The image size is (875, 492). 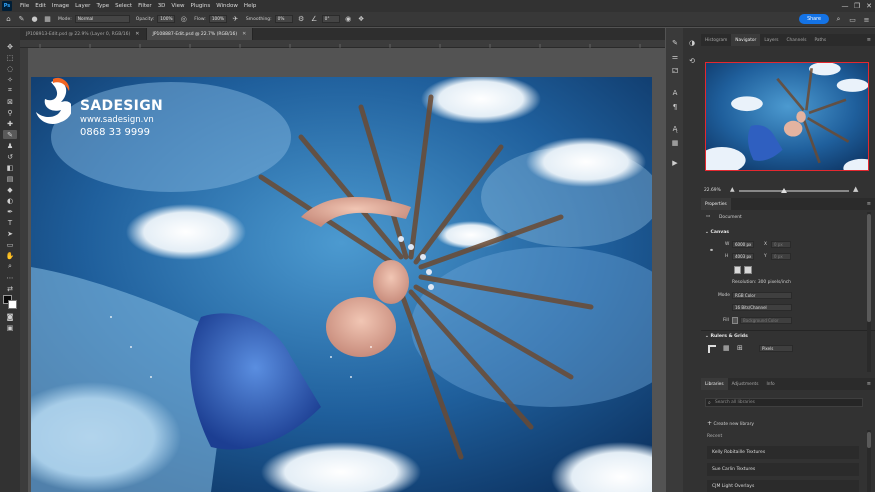 I want to click on menu-window: Window, so click(x=227, y=6).